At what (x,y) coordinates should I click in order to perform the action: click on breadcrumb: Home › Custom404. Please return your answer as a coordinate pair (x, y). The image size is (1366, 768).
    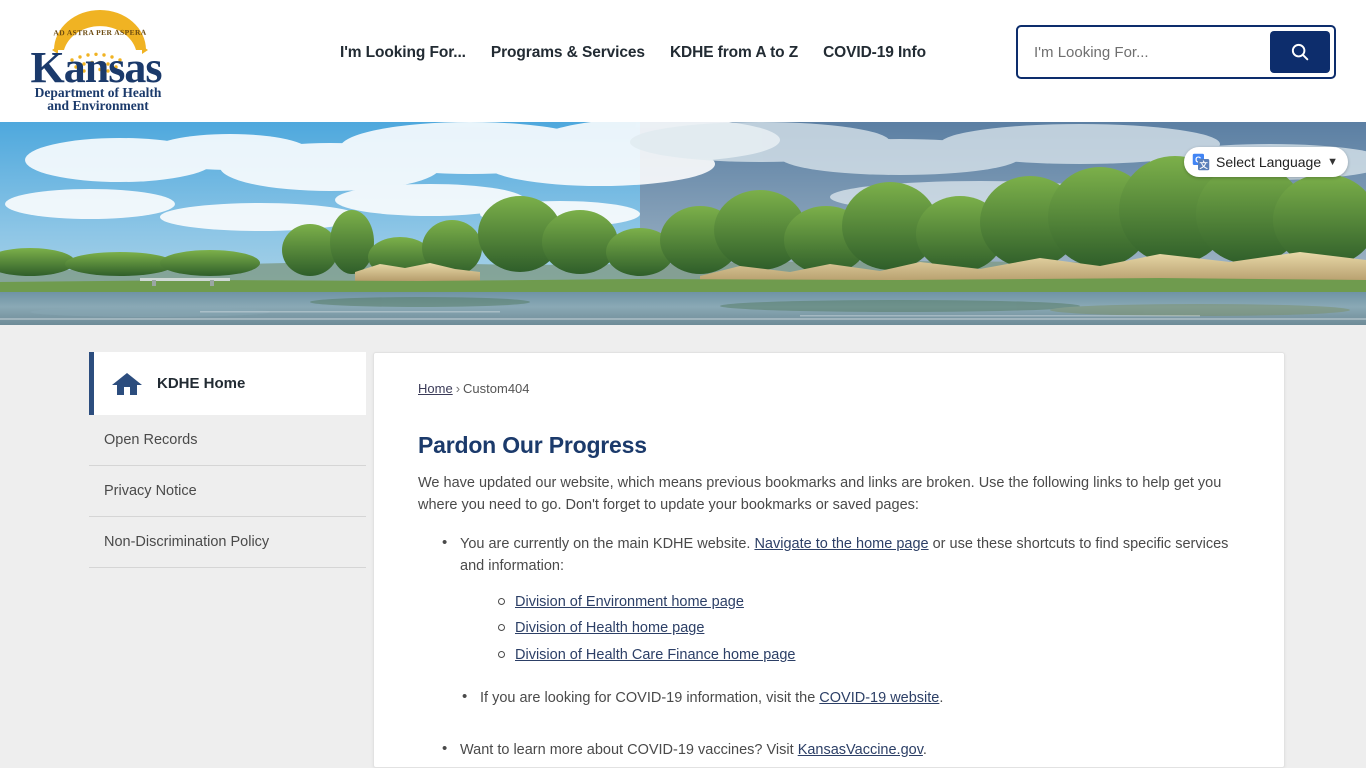
    Looking at the image, I should click on (833, 388).